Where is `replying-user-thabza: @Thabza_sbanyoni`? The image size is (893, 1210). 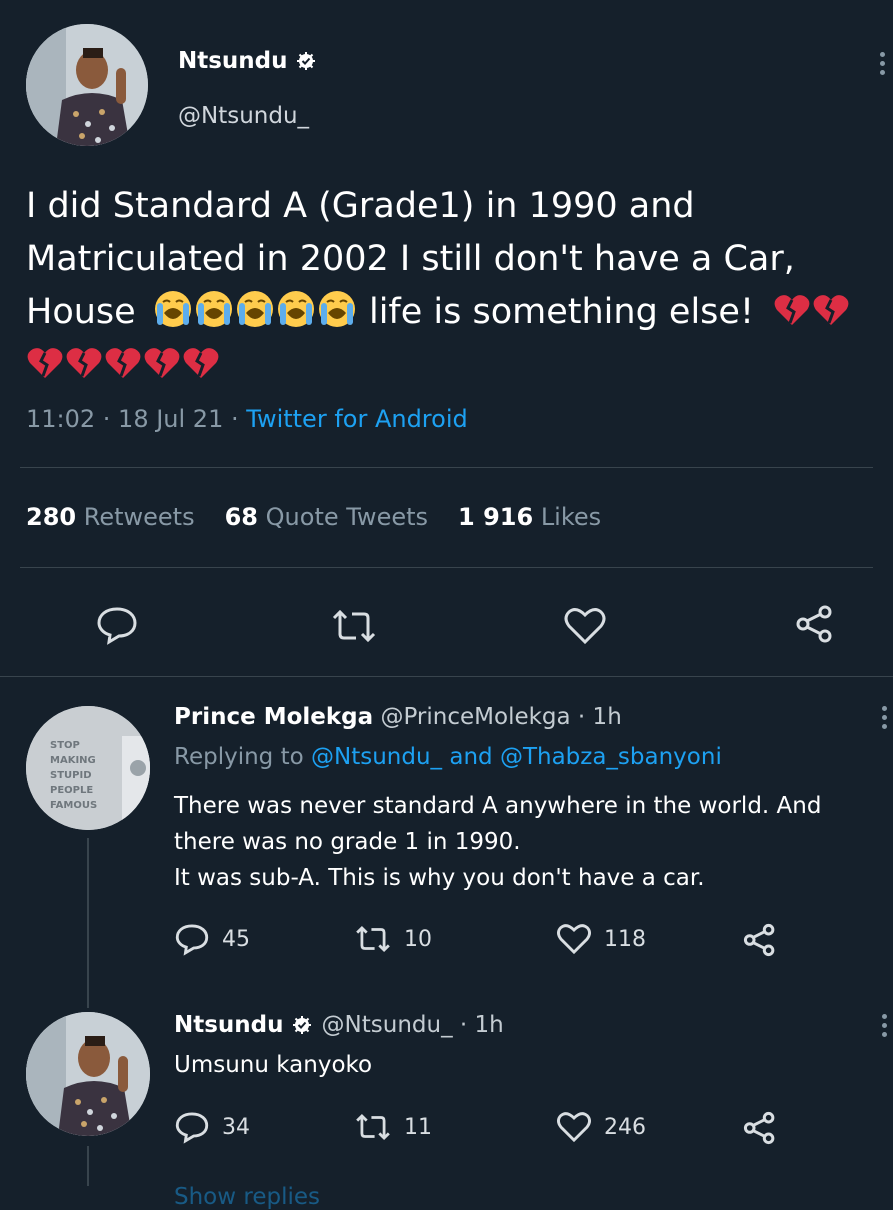 replying-user-thabza: @Thabza_sbanyoni is located at coordinates (611, 757).